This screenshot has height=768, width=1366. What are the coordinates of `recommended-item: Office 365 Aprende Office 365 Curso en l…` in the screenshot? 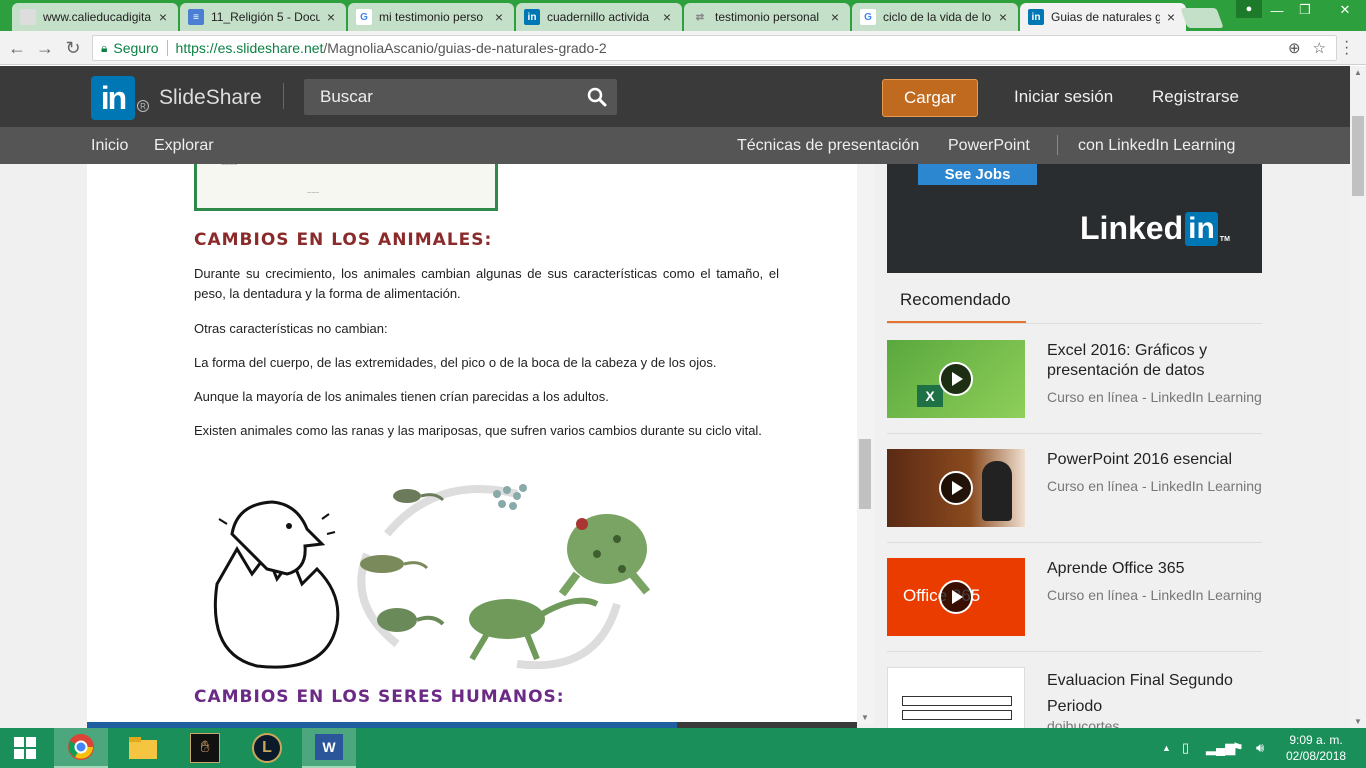 It's located at (1074, 597).